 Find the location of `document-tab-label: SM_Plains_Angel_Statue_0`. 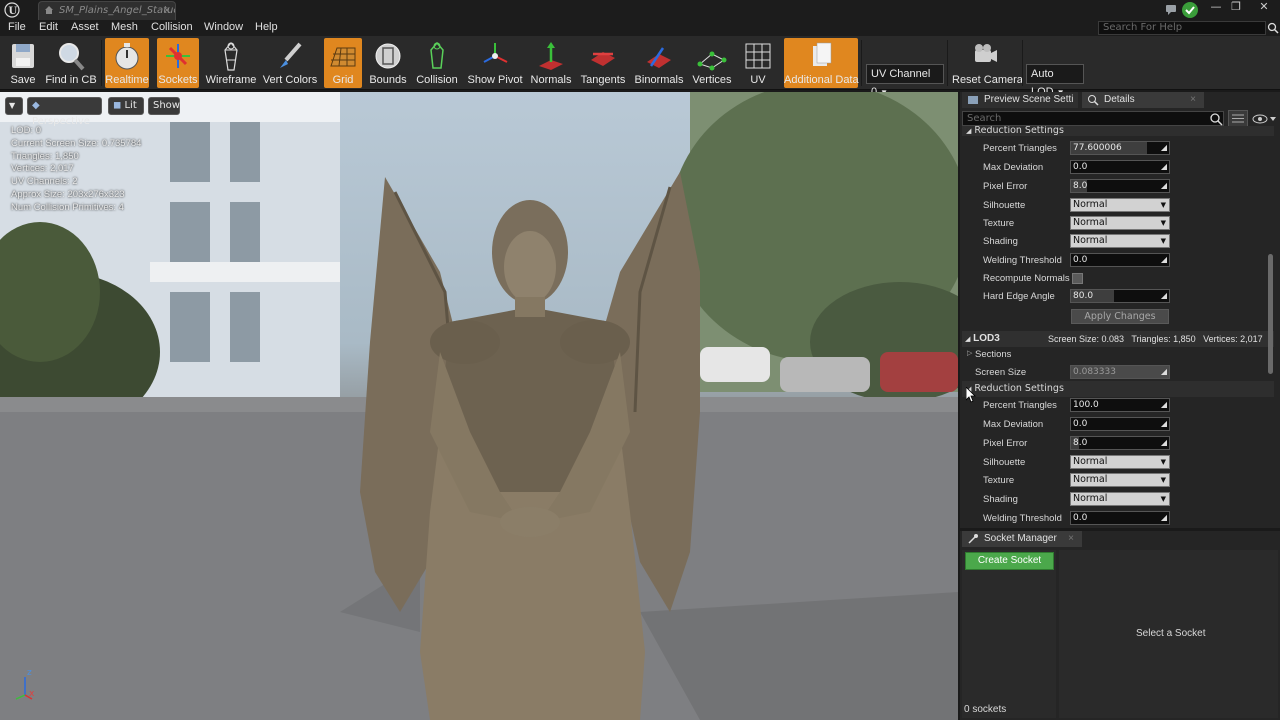

document-tab-label: SM_Plains_Angel_Statue_0 is located at coordinates (117, 10).